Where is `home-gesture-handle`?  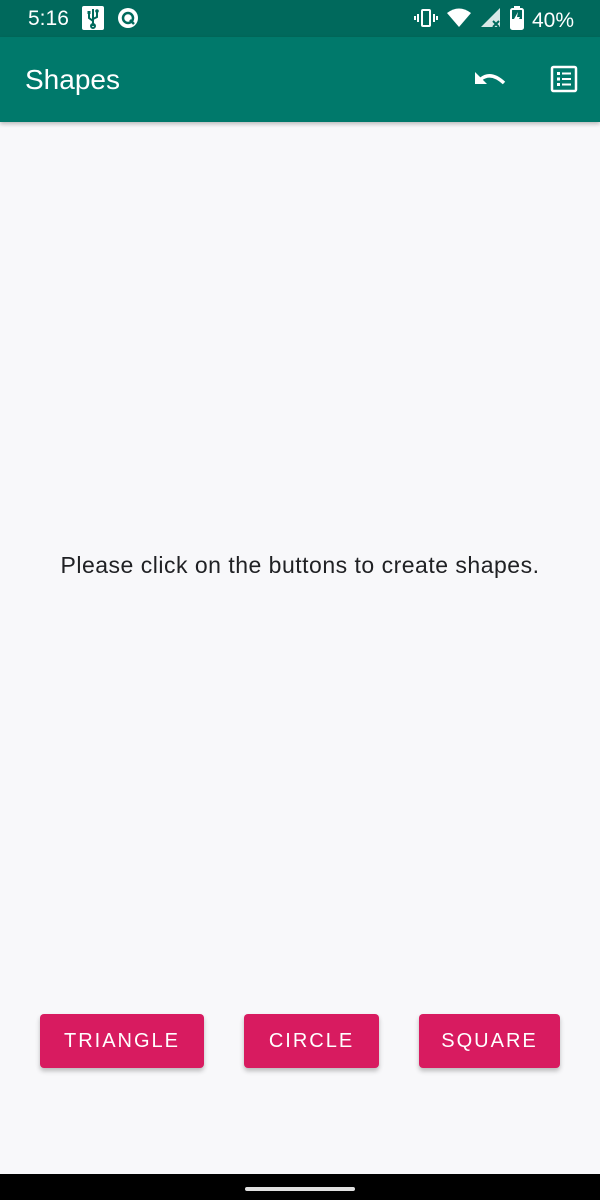 home-gesture-handle is located at coordinates (300, 1189).